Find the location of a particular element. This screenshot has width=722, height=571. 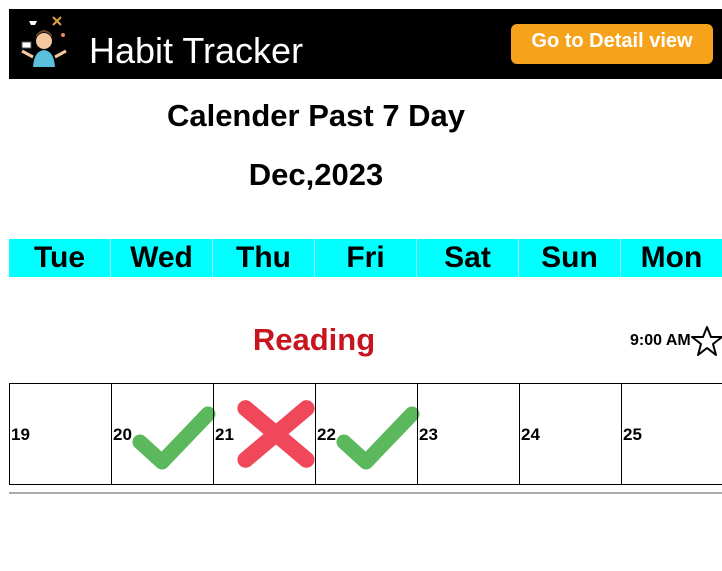

weekday-label: Fri is located at coordinates (366, 258).